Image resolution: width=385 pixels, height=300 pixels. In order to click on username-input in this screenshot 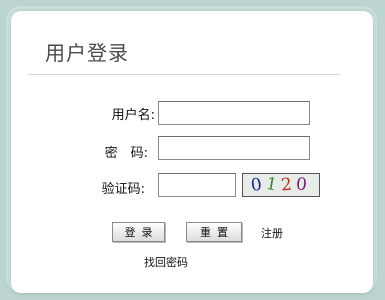, I will do `click(234, 113)`.